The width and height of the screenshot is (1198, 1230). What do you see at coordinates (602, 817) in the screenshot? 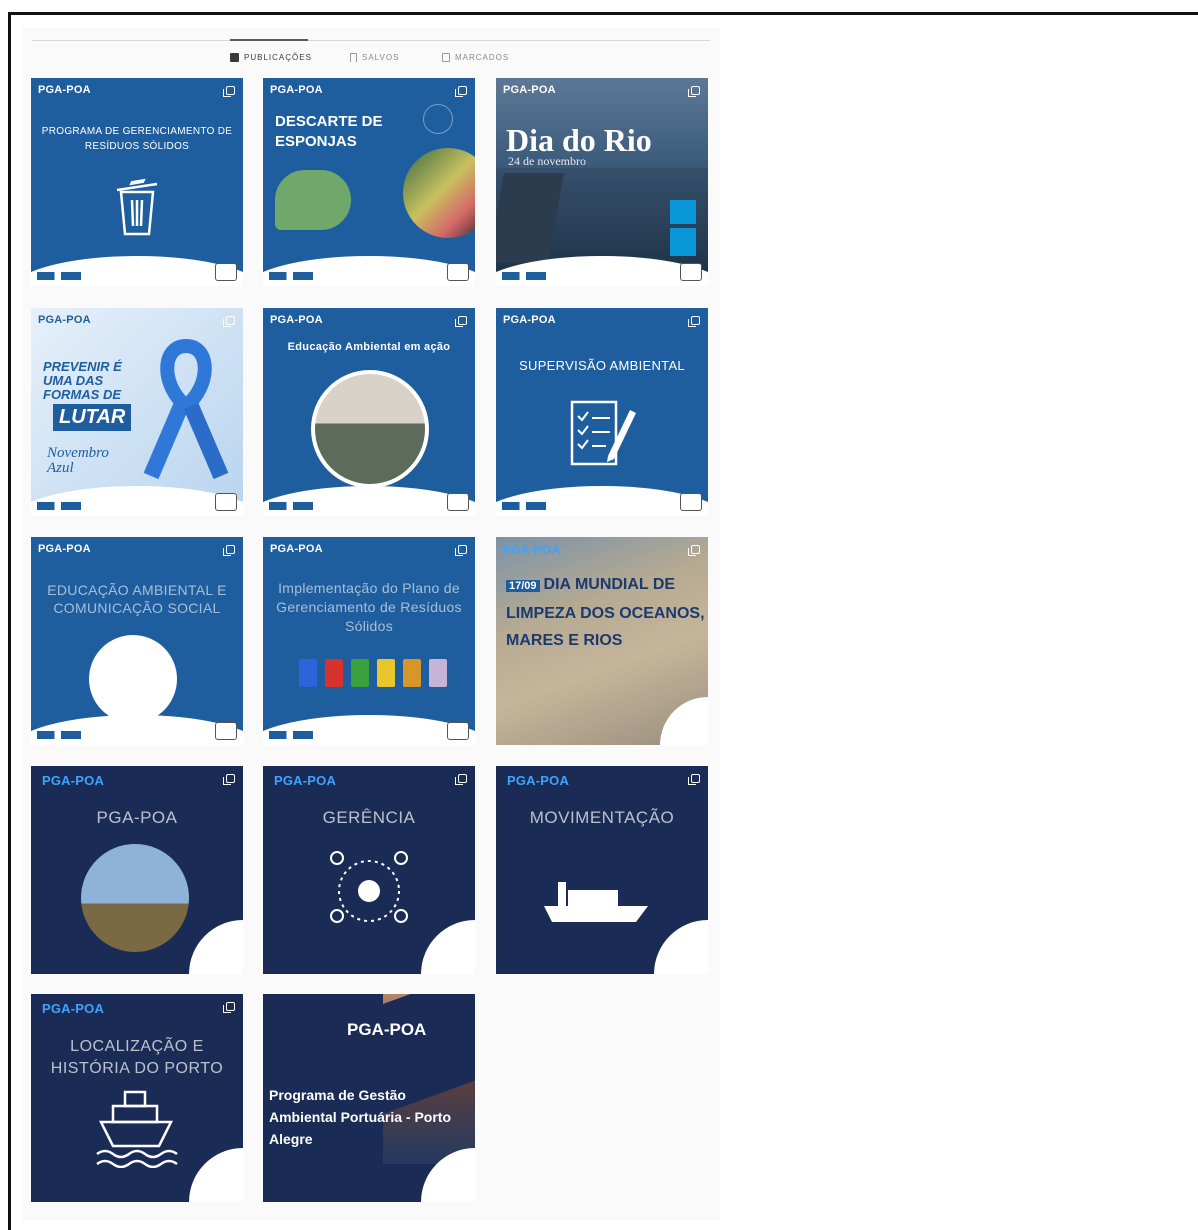
I see `post-title: MOVIMENTAÇÃO` at bounding box center [602, 817].